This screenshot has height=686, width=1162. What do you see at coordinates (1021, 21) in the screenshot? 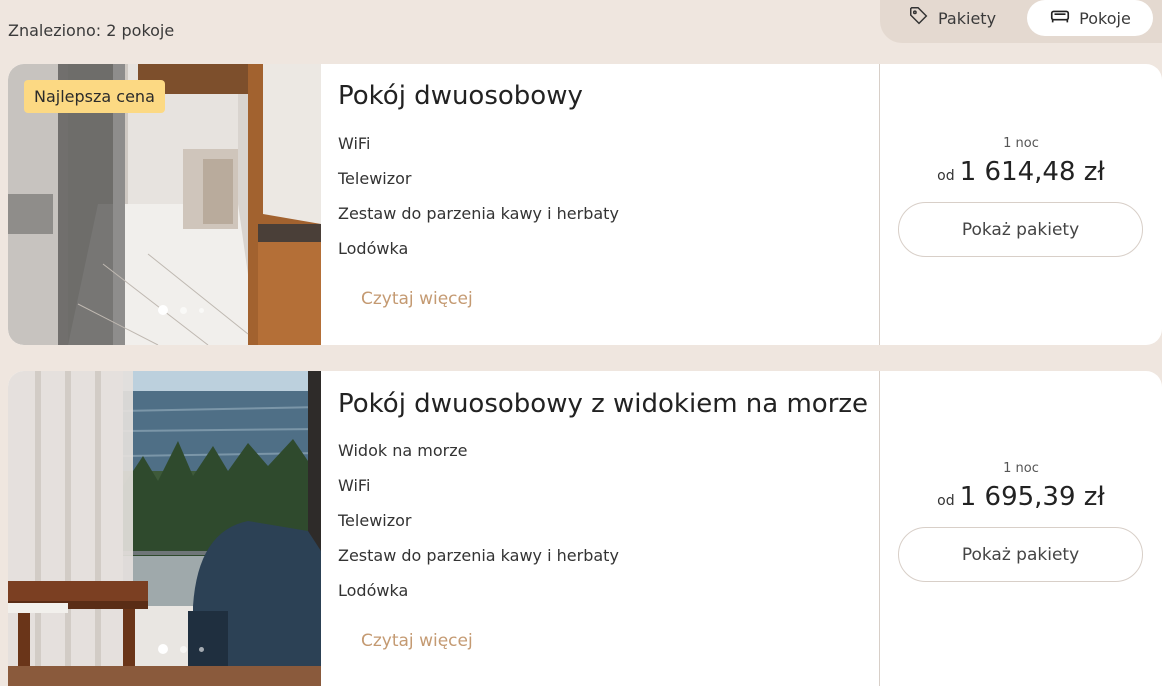
I see `view-toggle: Pakiety Pokoje` at bounding box center [1021, 21].